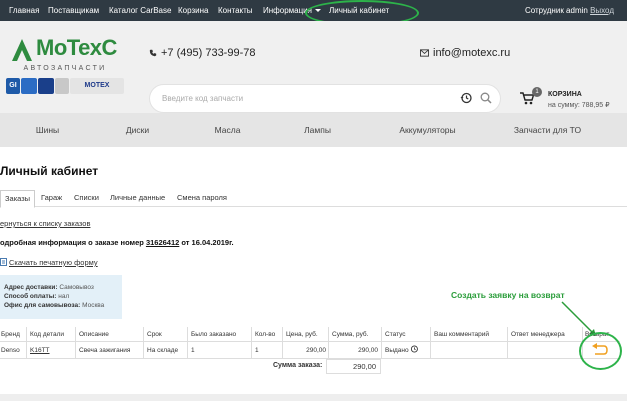 Image resolution: width=627 pixels, height=401 pixels. Describe the element at coordinates (350, 334) in the screenshot. I see `col-sum: Сумма, руб.` at that location.